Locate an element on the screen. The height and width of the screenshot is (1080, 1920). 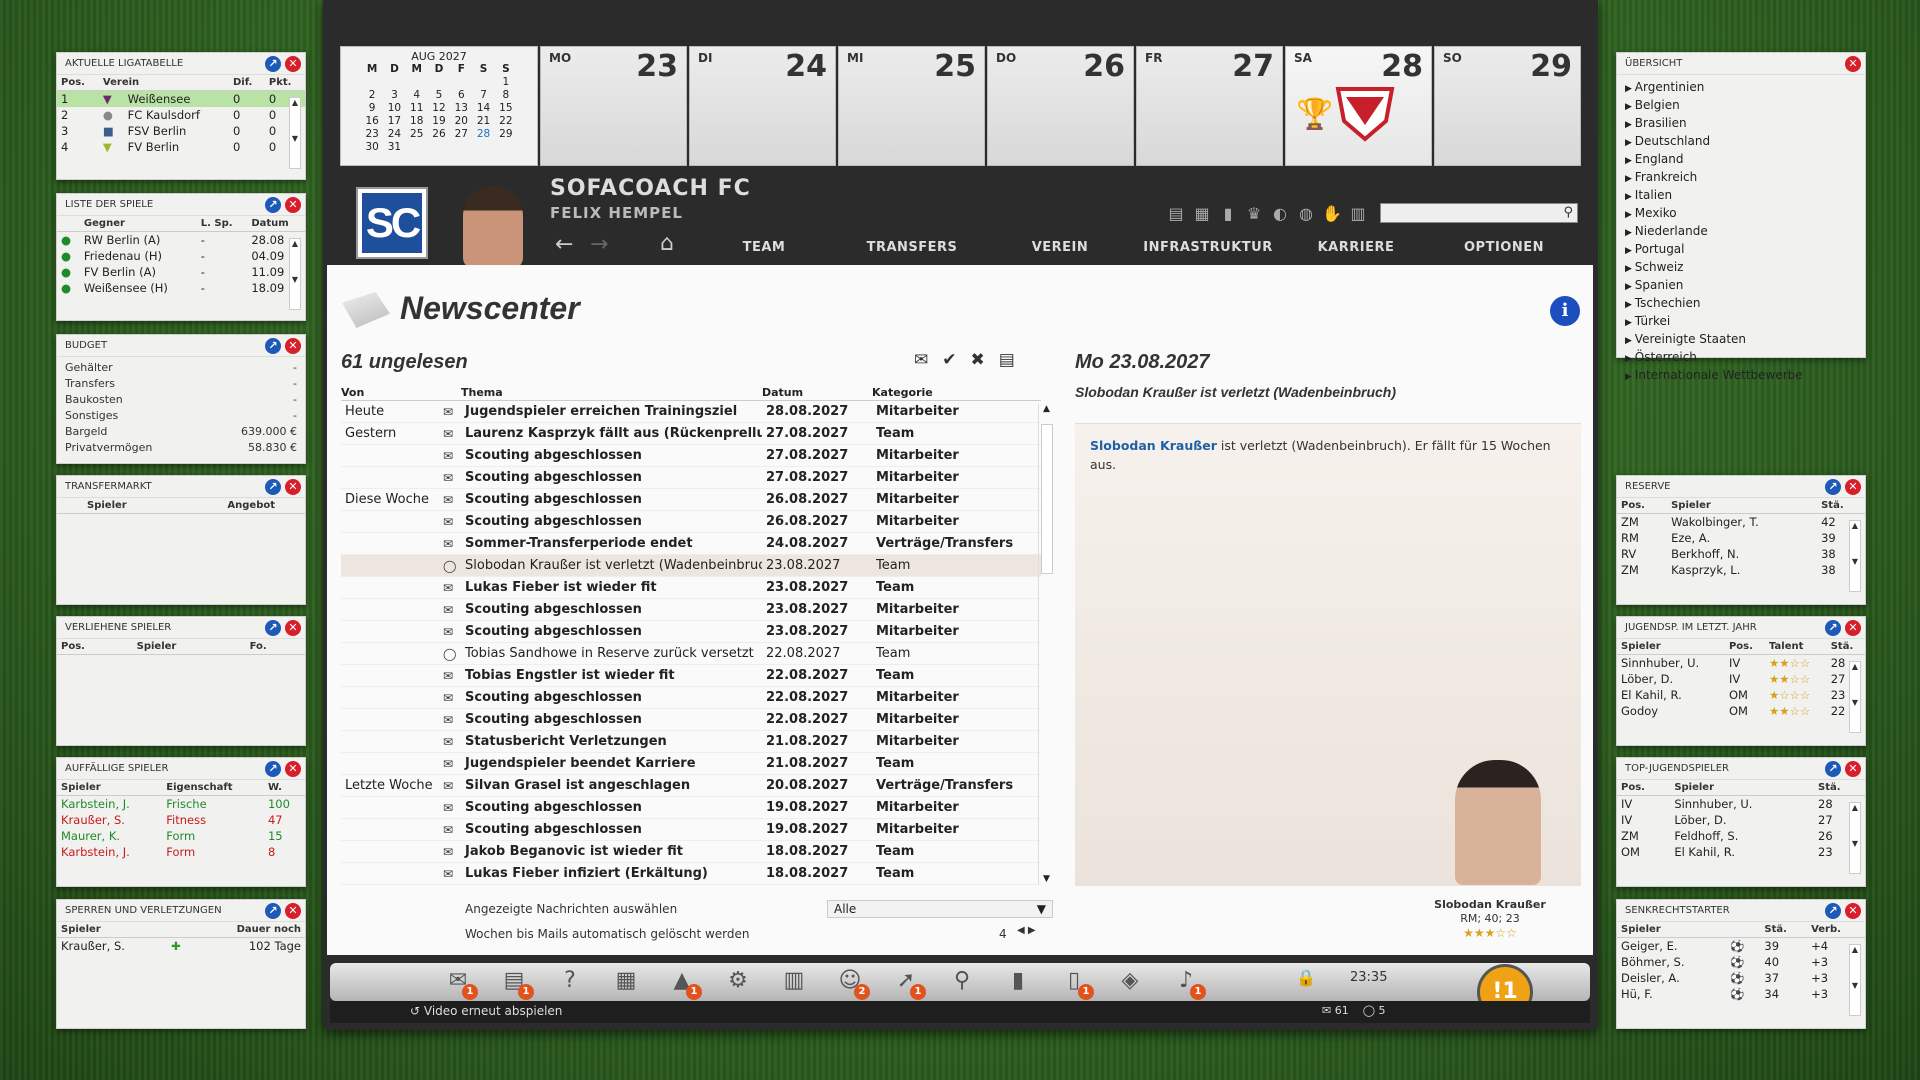
calendar-day: 13 is located at coordinates (461, 108).